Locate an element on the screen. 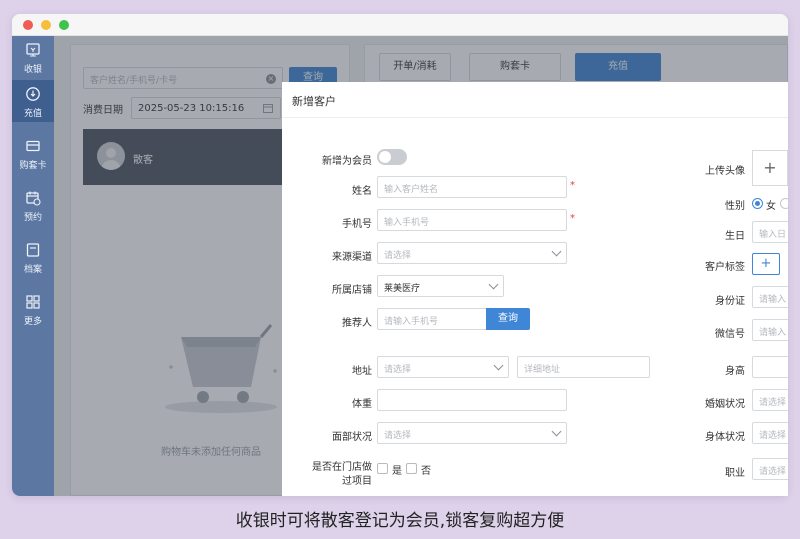 This screenshot has width=800, height=539. sidebar-item-label: 档案 is located at coordinates (32, 270).